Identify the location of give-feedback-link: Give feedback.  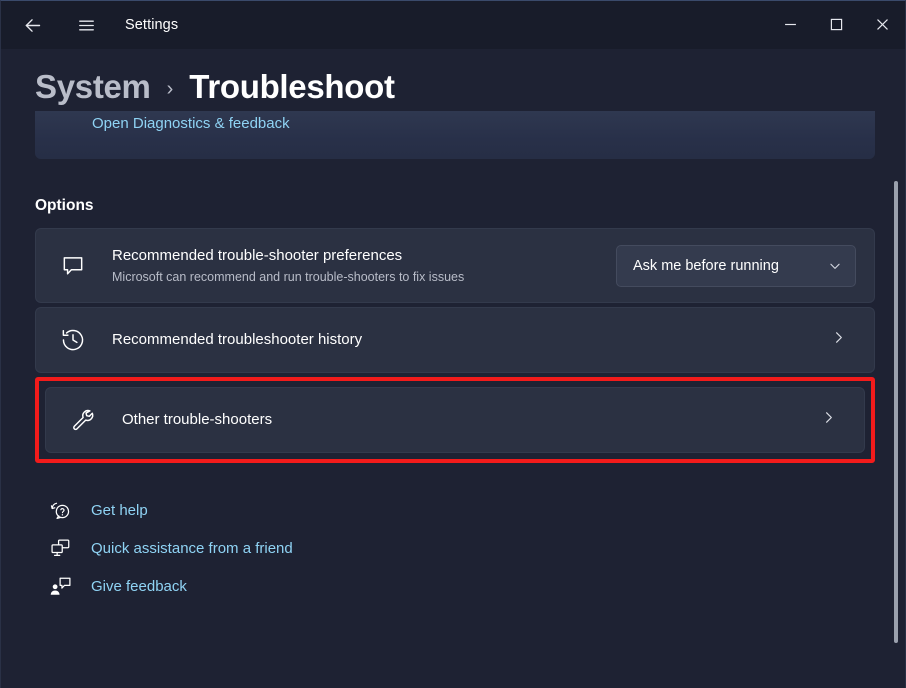
(115, 586).